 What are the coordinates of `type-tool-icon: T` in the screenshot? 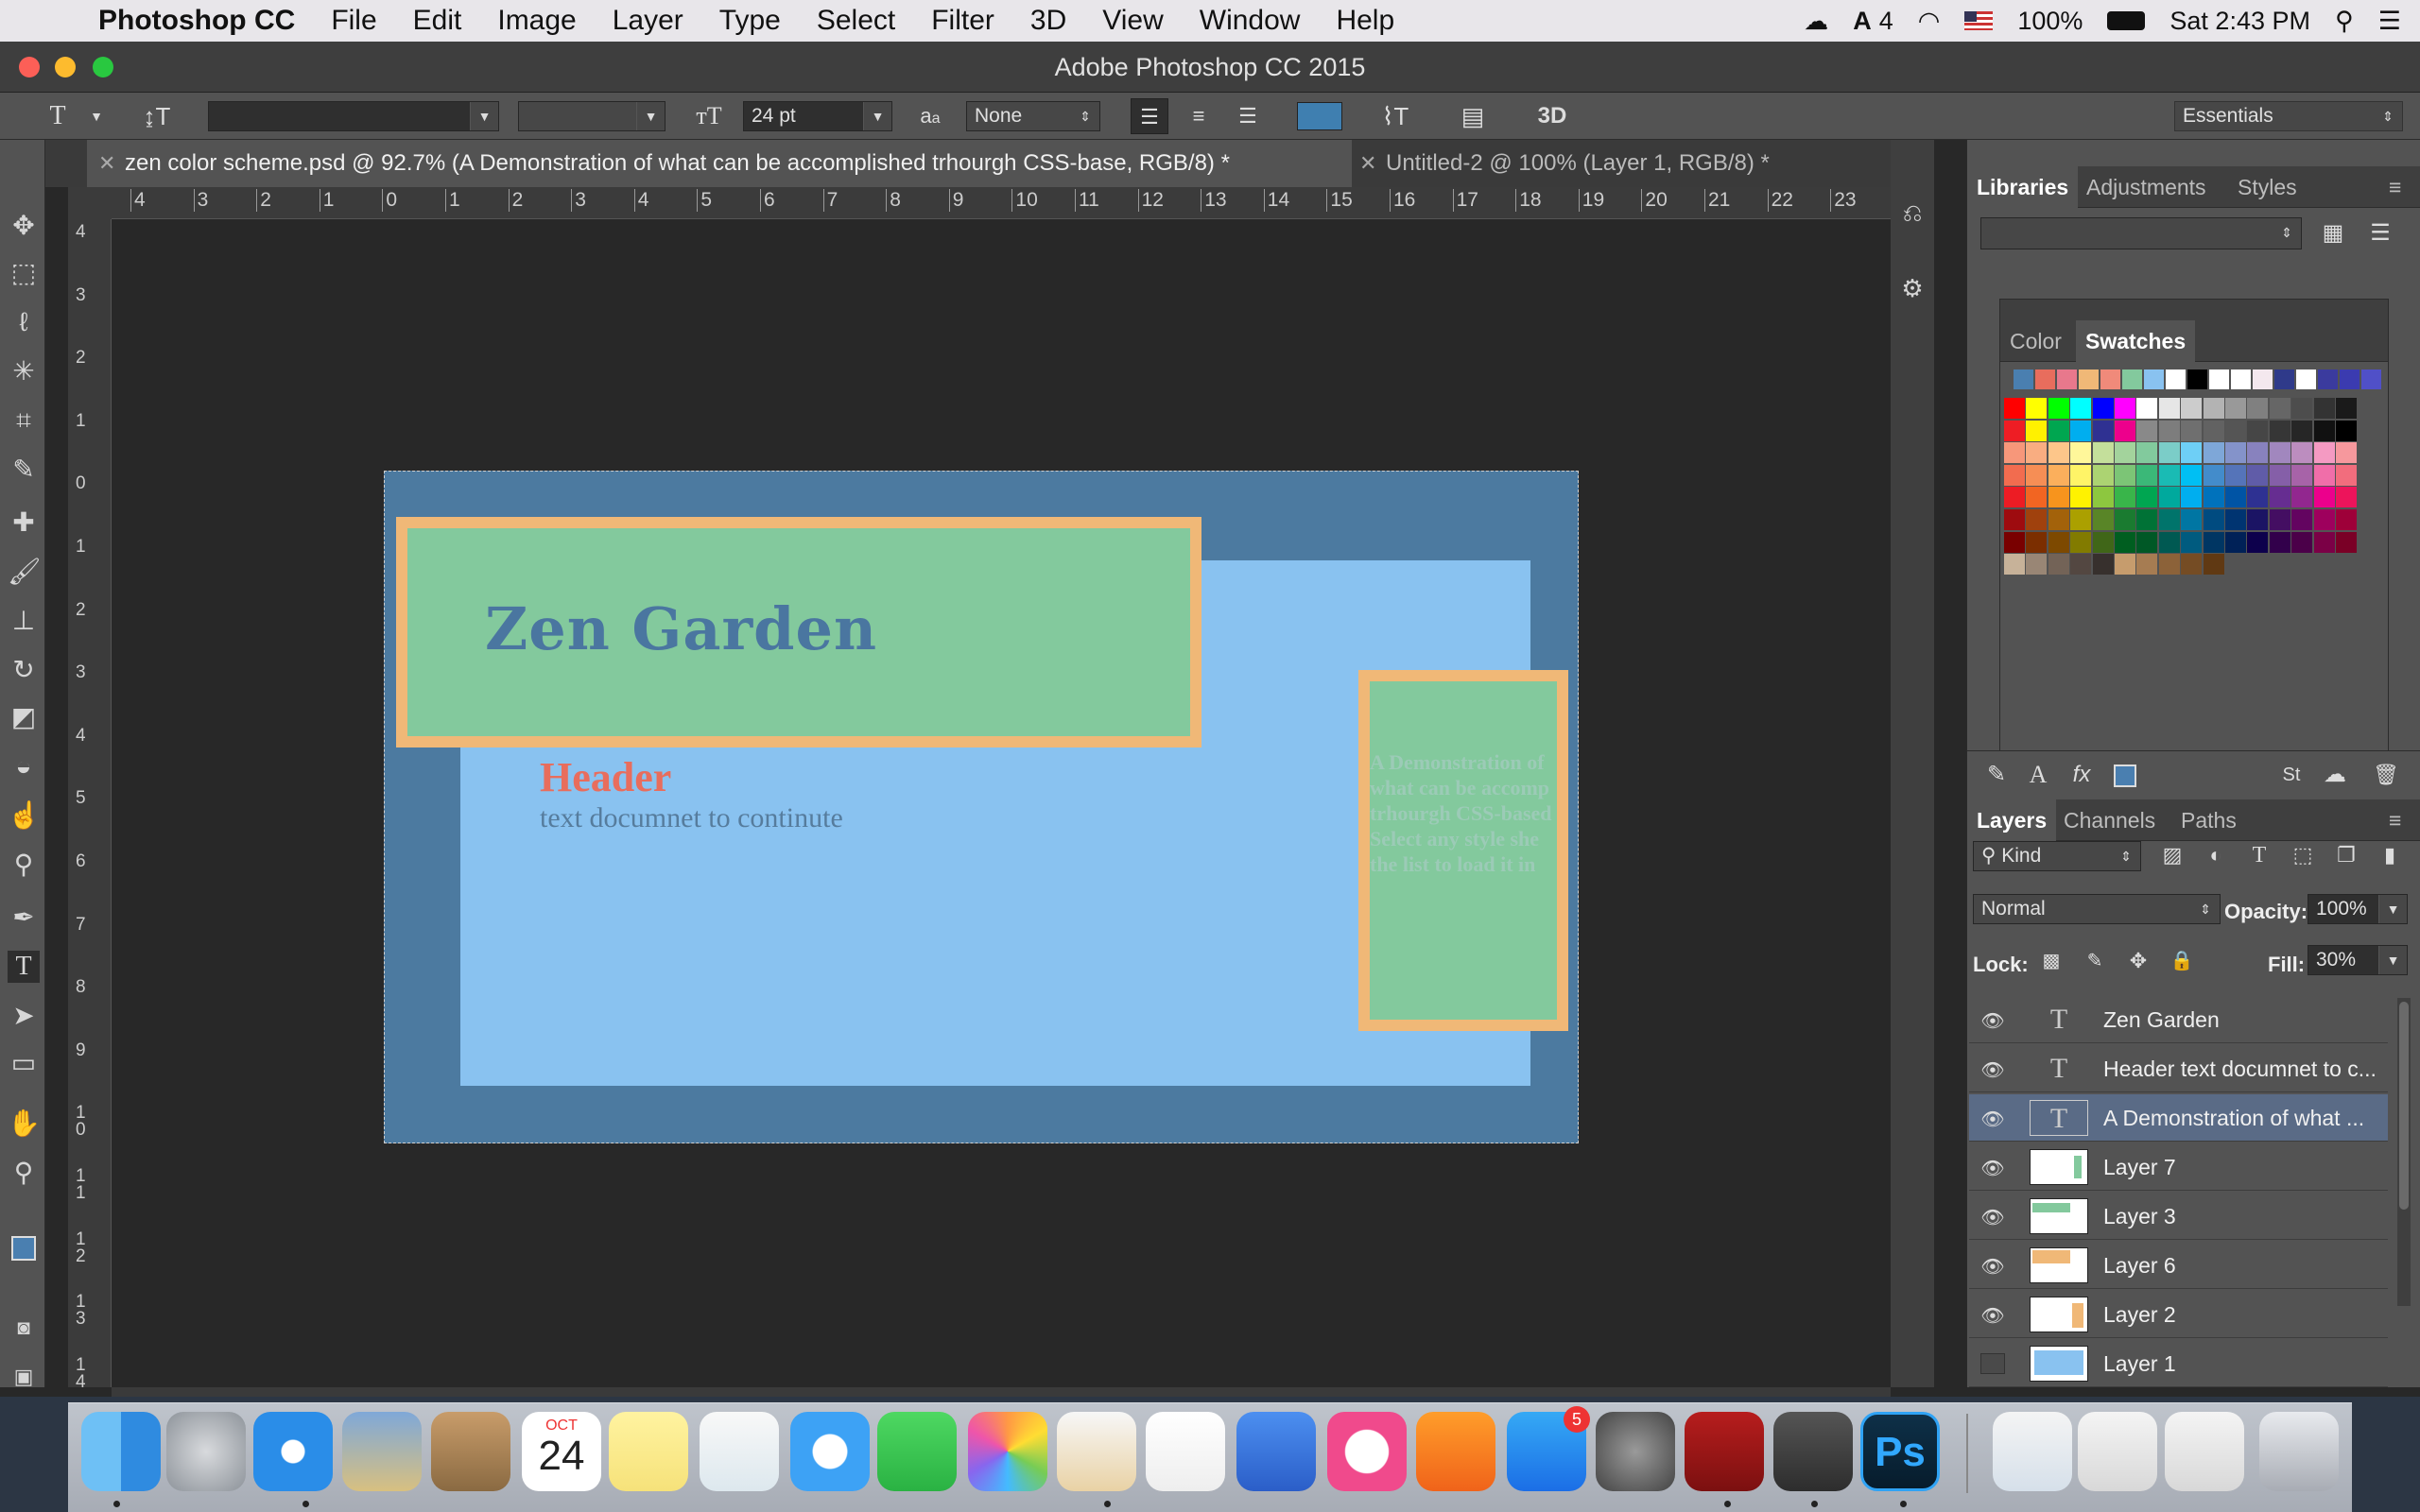 It's located at (24, 967).